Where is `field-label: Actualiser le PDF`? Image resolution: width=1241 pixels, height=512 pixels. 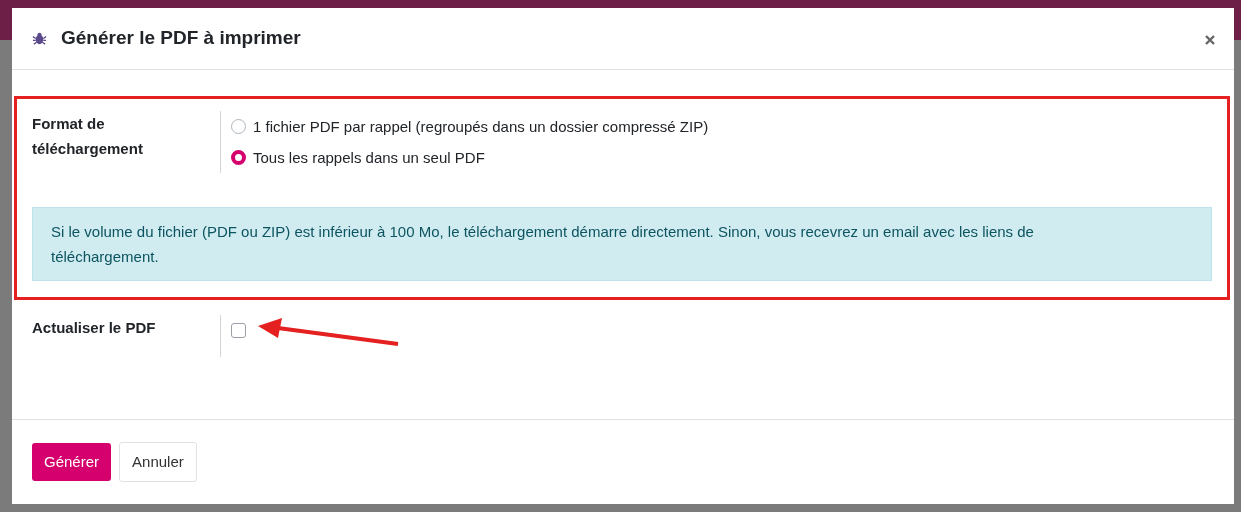 field-label: Actualiser le PDF is located at coordinates (94, 328).